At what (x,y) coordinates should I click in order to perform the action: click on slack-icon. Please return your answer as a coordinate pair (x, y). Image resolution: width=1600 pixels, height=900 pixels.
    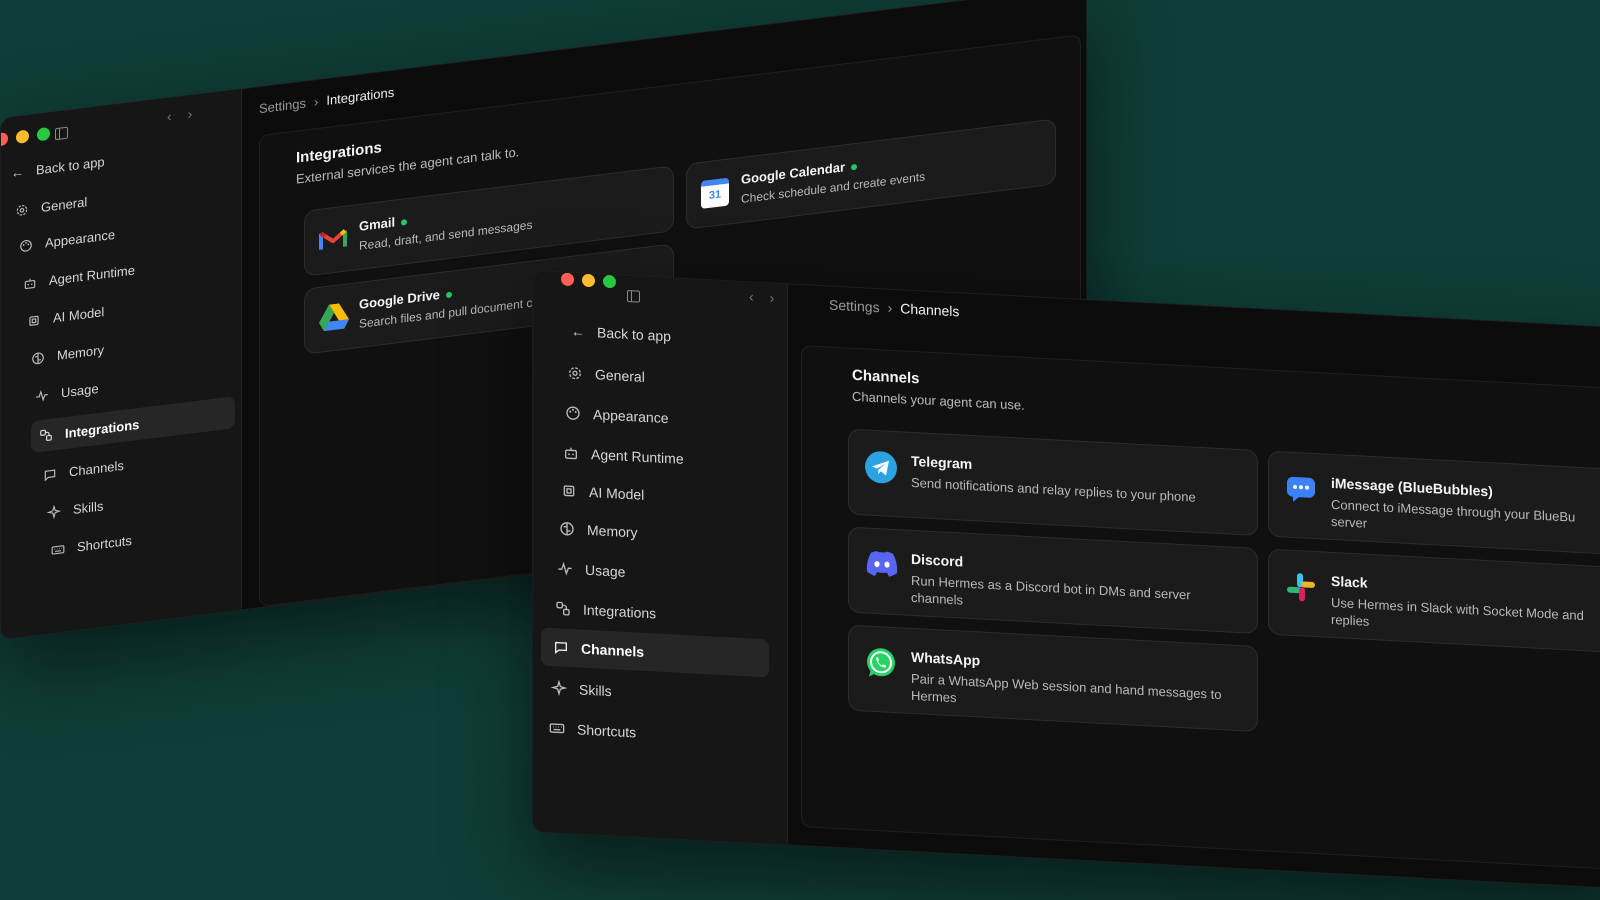
    Looking at the image, I should click on (1301, 587).